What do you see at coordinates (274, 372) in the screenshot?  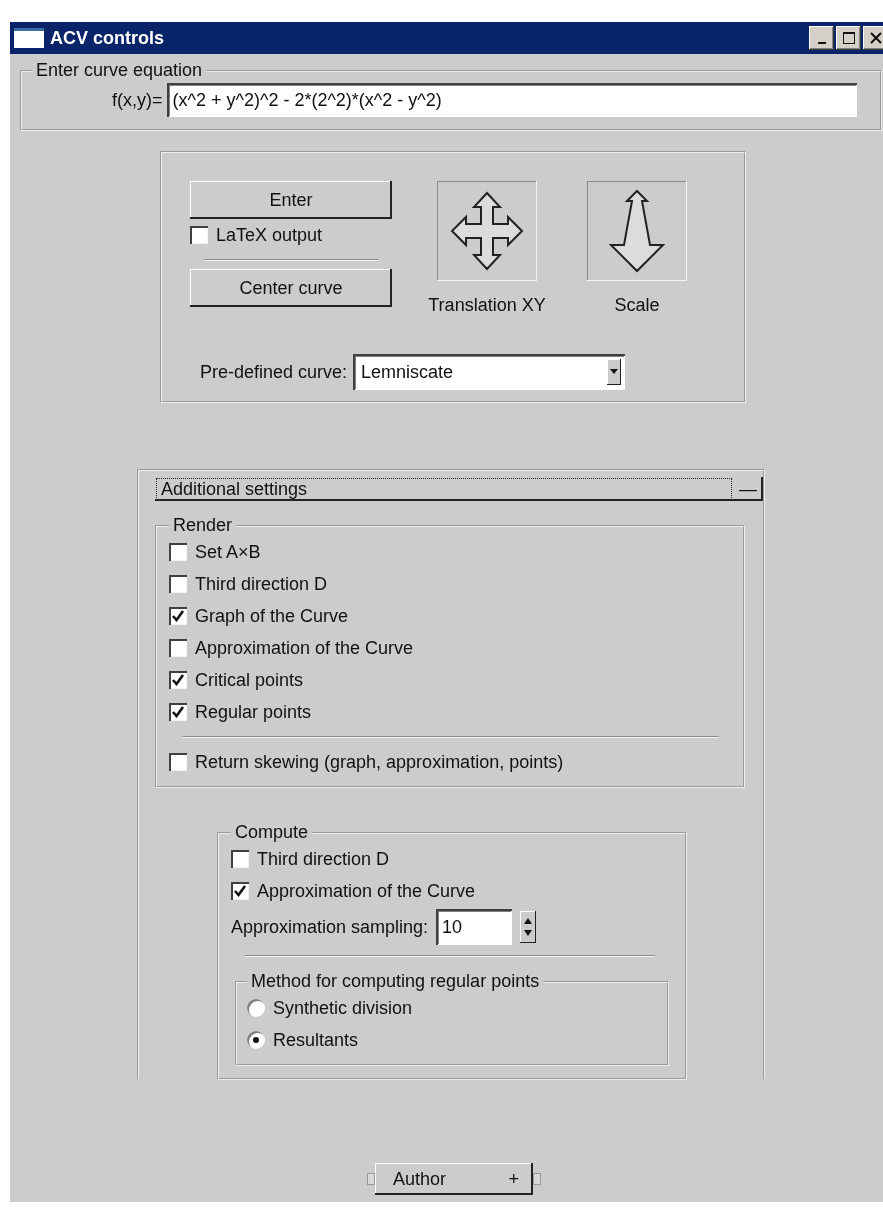 I see `field-label: Pre-defined curve:` at bounding box center [274, 372].